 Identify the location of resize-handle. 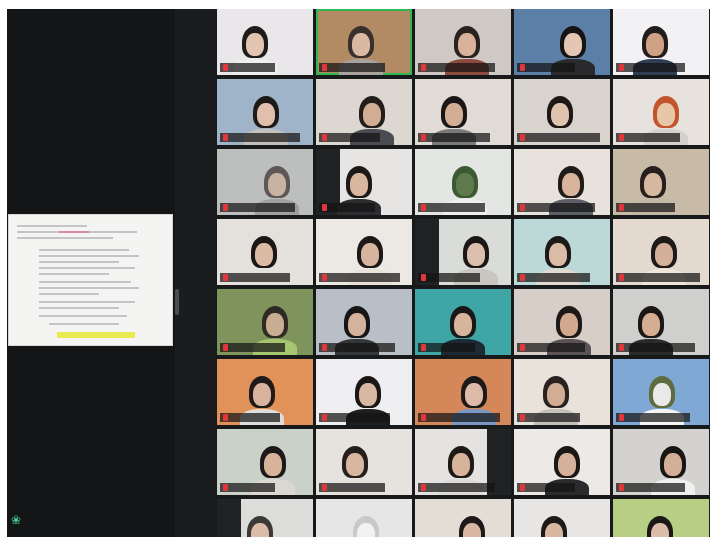
(177, 302).